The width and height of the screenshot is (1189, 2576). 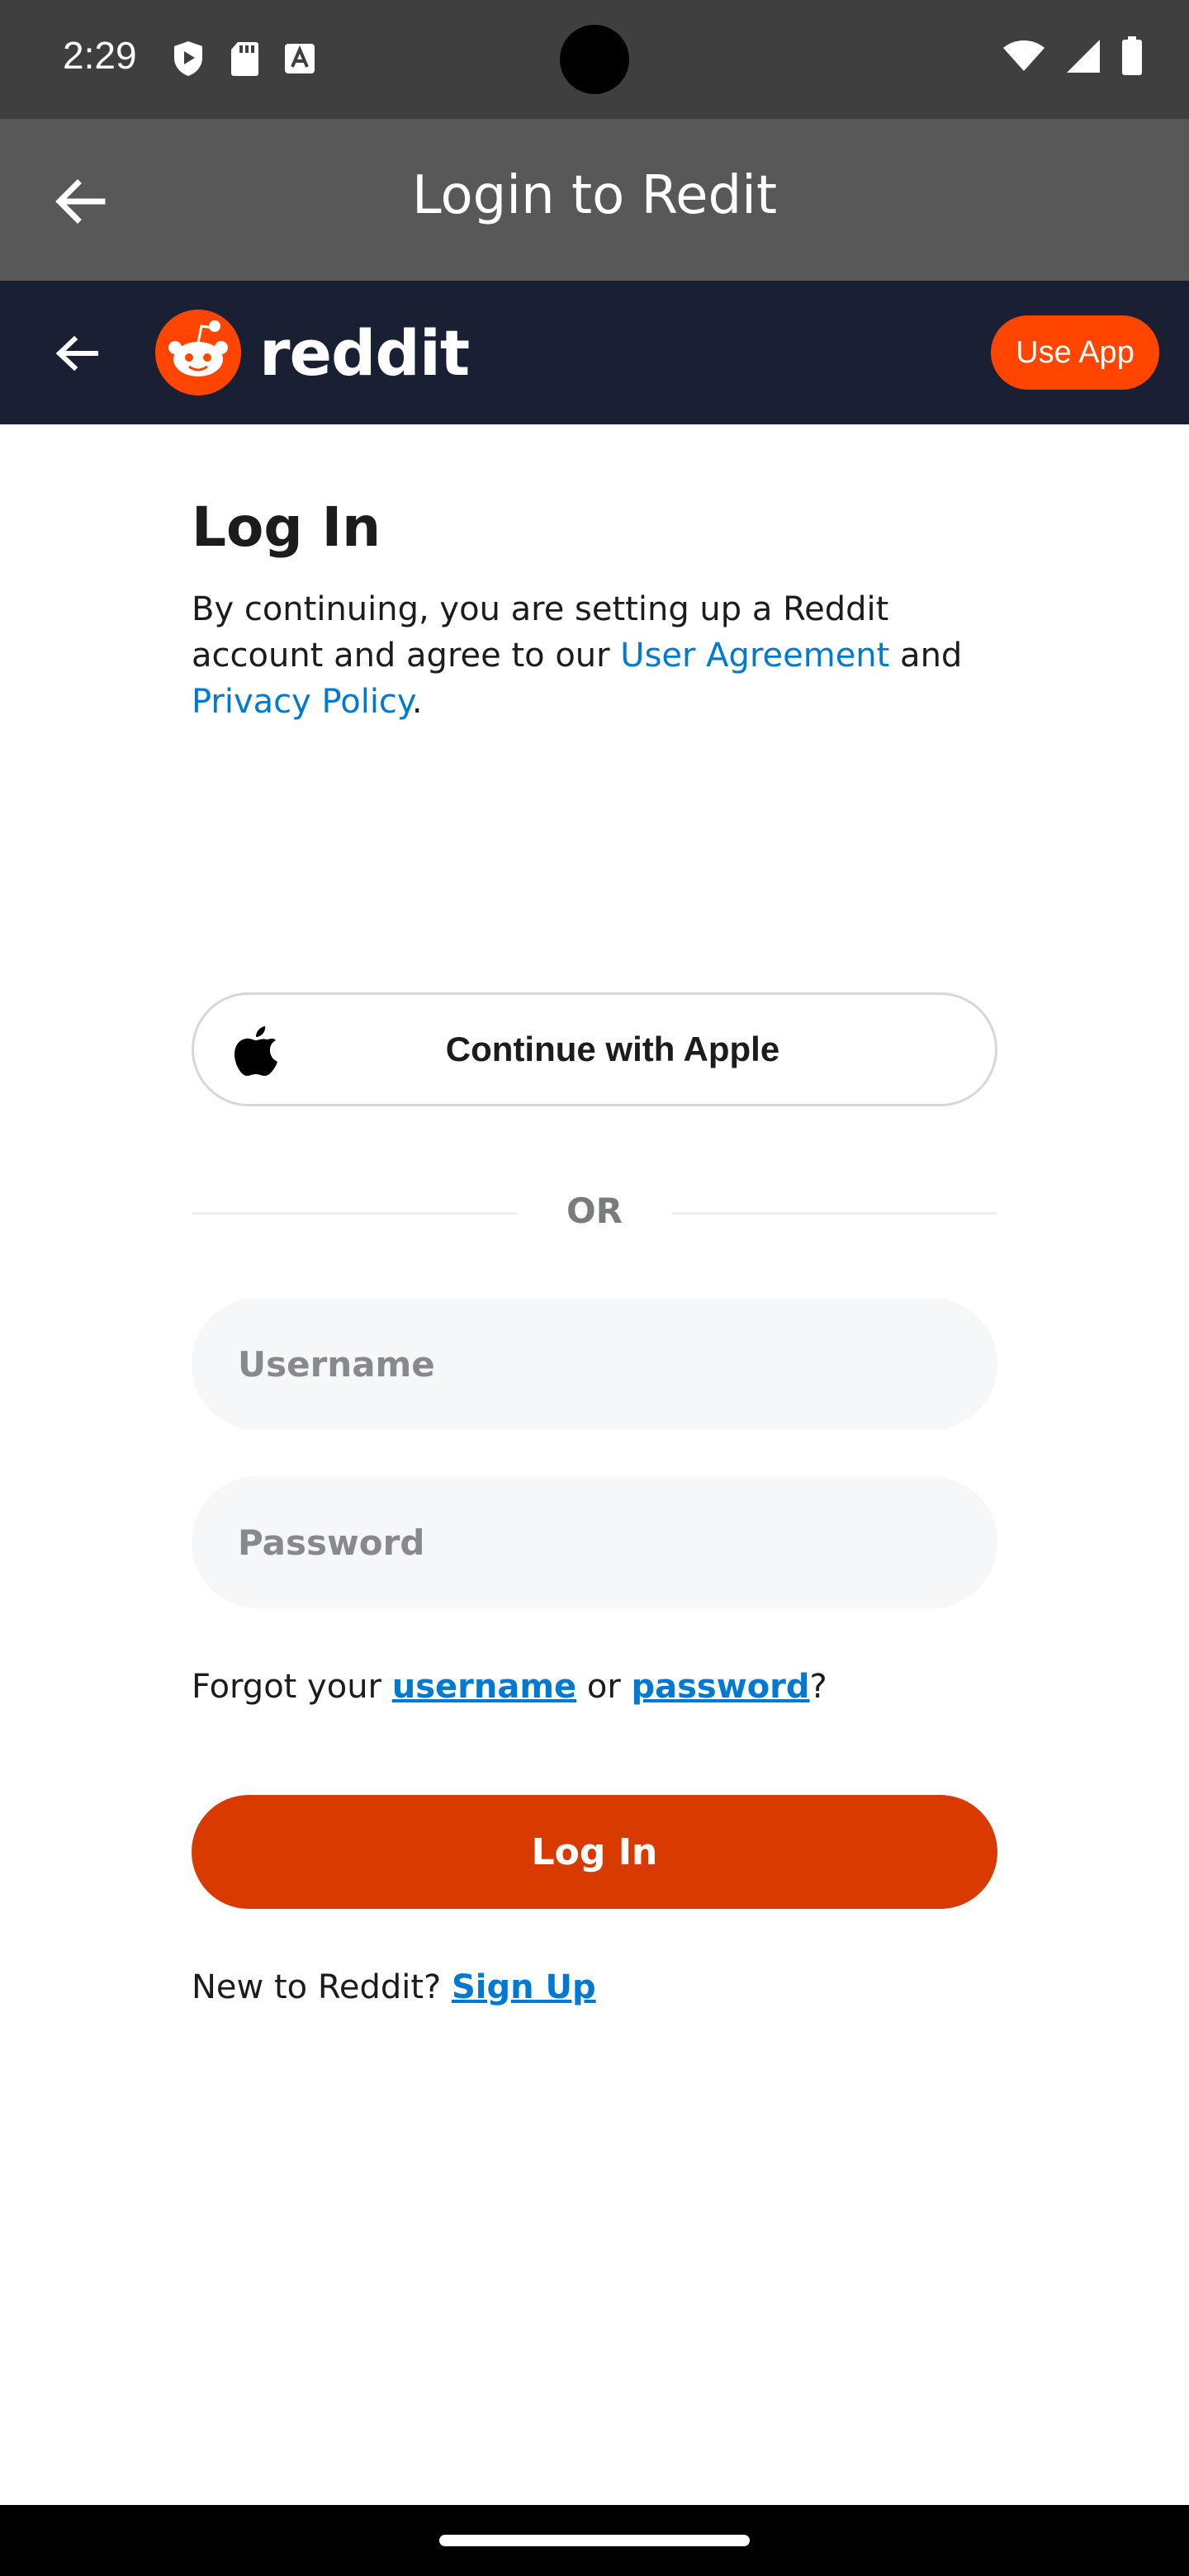 I want to click on signal-icon, so click(x=1083, y=56).